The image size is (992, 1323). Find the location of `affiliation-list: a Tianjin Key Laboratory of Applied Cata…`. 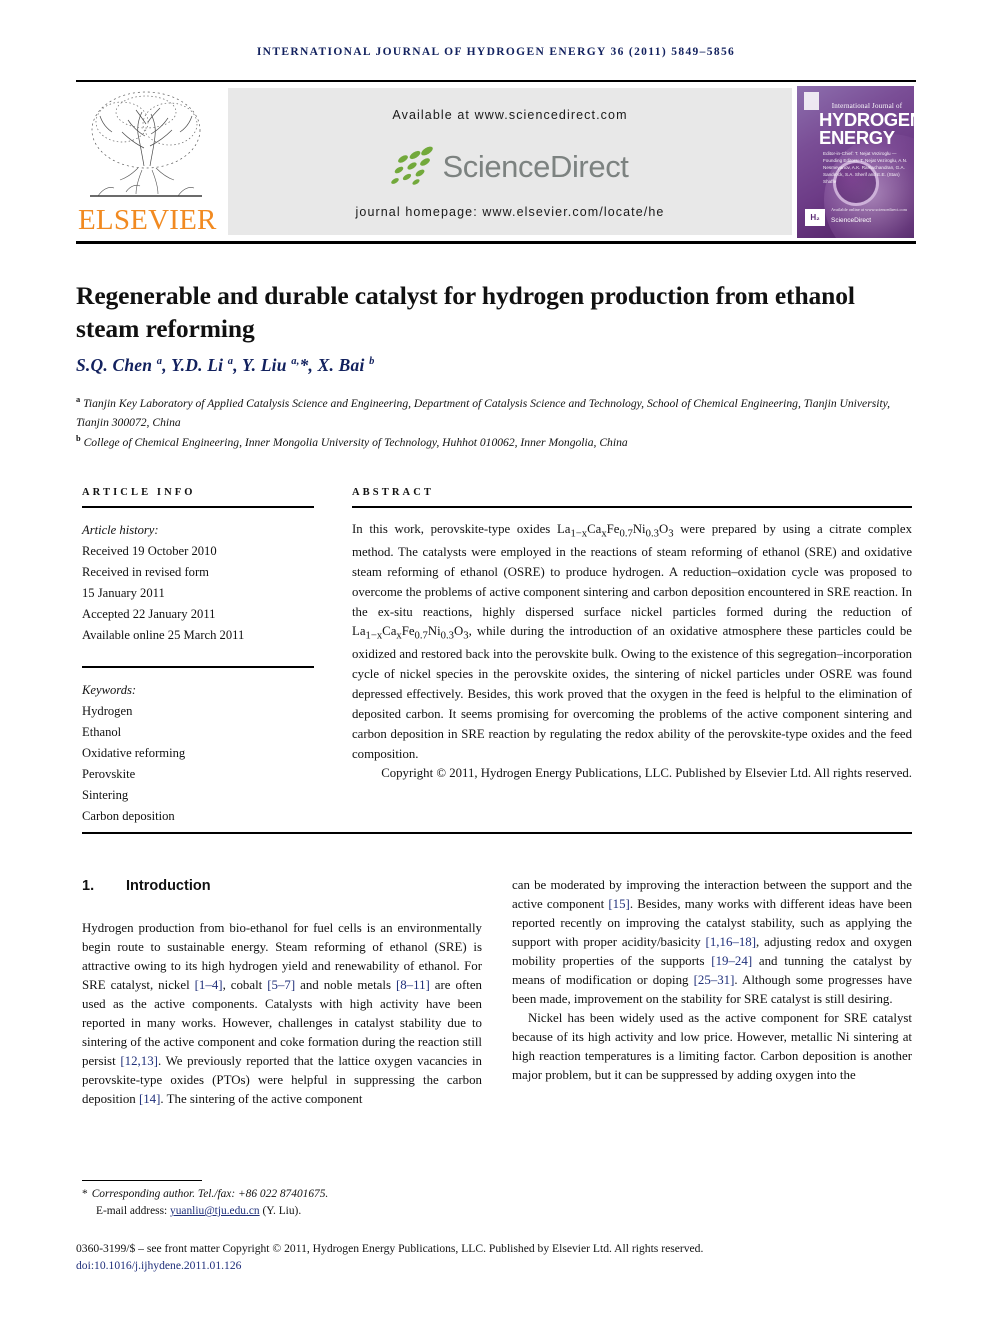

affiliation-list: a Tianjin Key Laboratory of Applied Cata… is located at coordinates (494, 423).